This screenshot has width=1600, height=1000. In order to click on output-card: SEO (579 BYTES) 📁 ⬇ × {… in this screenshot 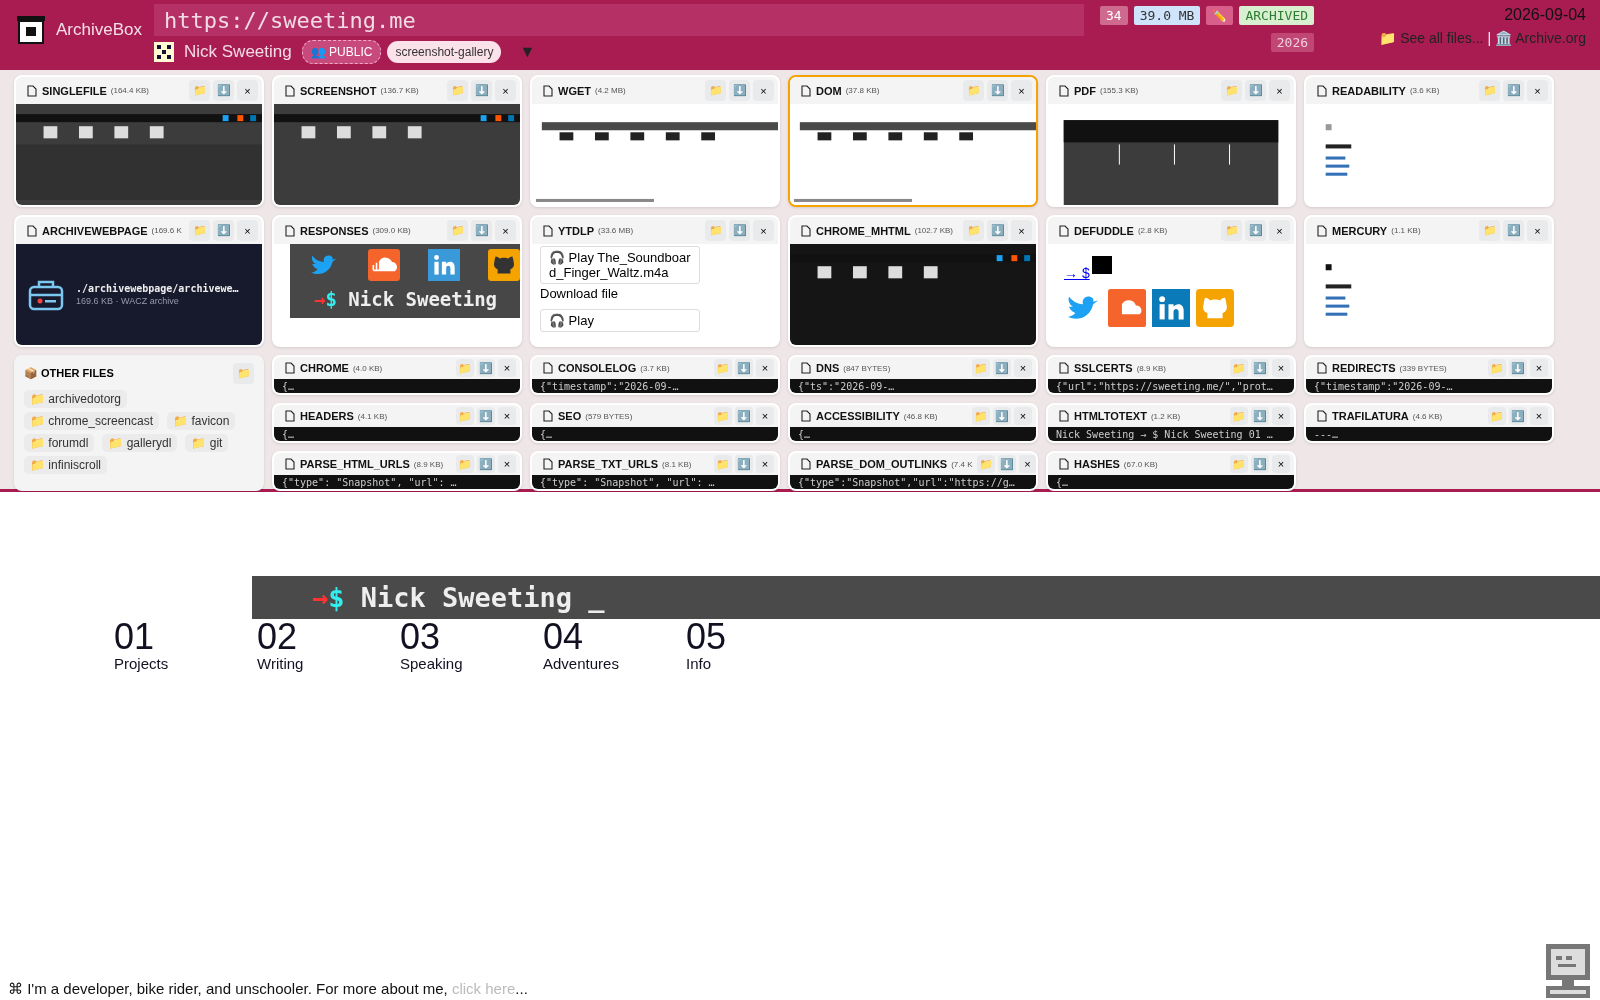, I will do `click(655, 423)`.